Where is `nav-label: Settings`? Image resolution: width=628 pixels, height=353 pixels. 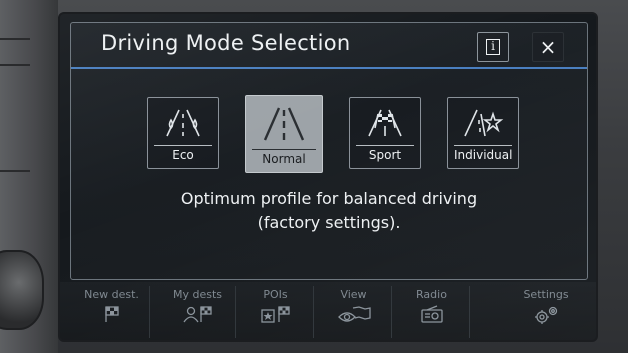 nav-label: Settings is located at coordinates (546, 294).